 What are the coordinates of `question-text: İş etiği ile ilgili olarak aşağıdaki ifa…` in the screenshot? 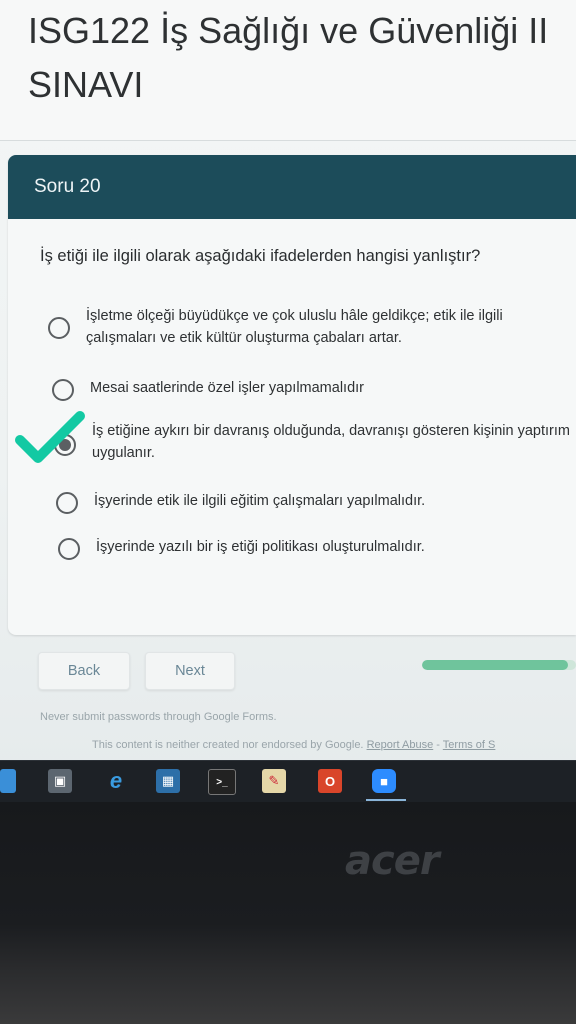 It's located at (260, 256).